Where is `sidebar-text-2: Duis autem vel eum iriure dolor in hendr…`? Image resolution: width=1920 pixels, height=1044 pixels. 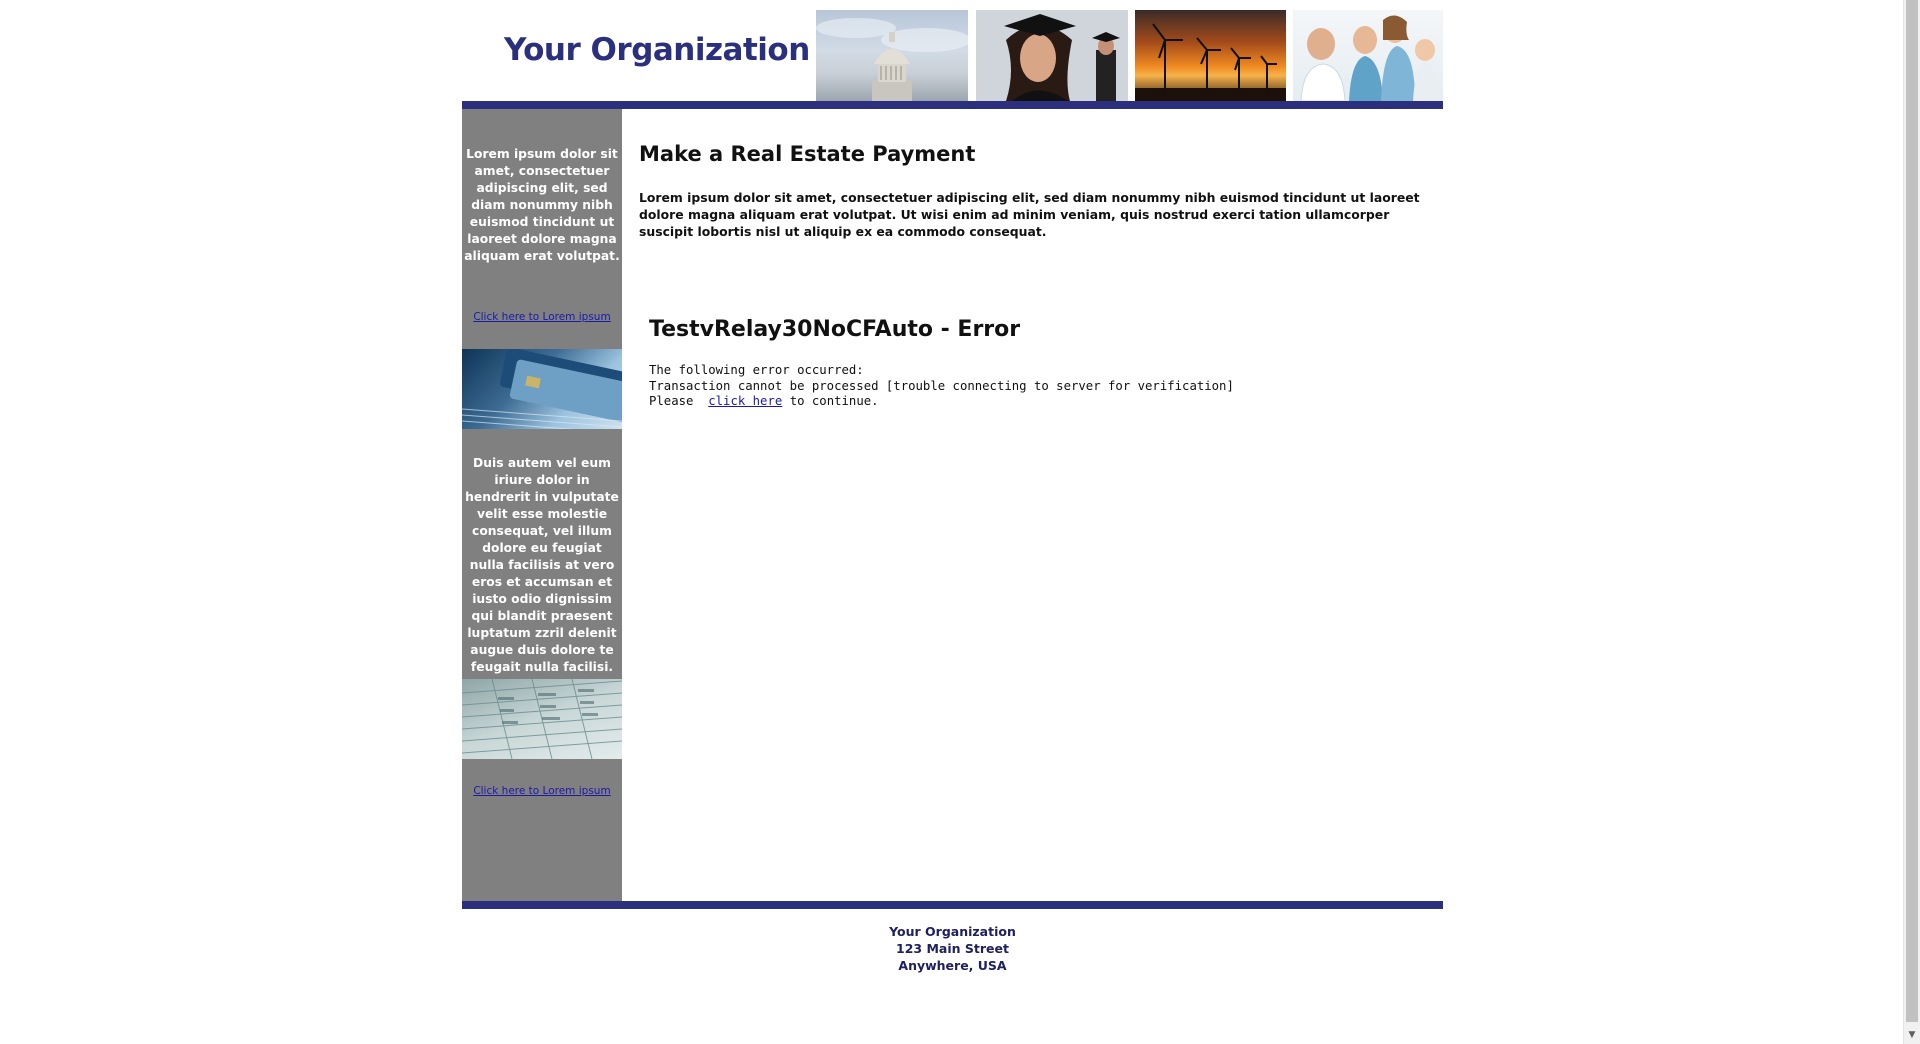 sidebar-text-2: Duis autem vel eum iriure dolor in hendr… is located at coordinates (542, 565).